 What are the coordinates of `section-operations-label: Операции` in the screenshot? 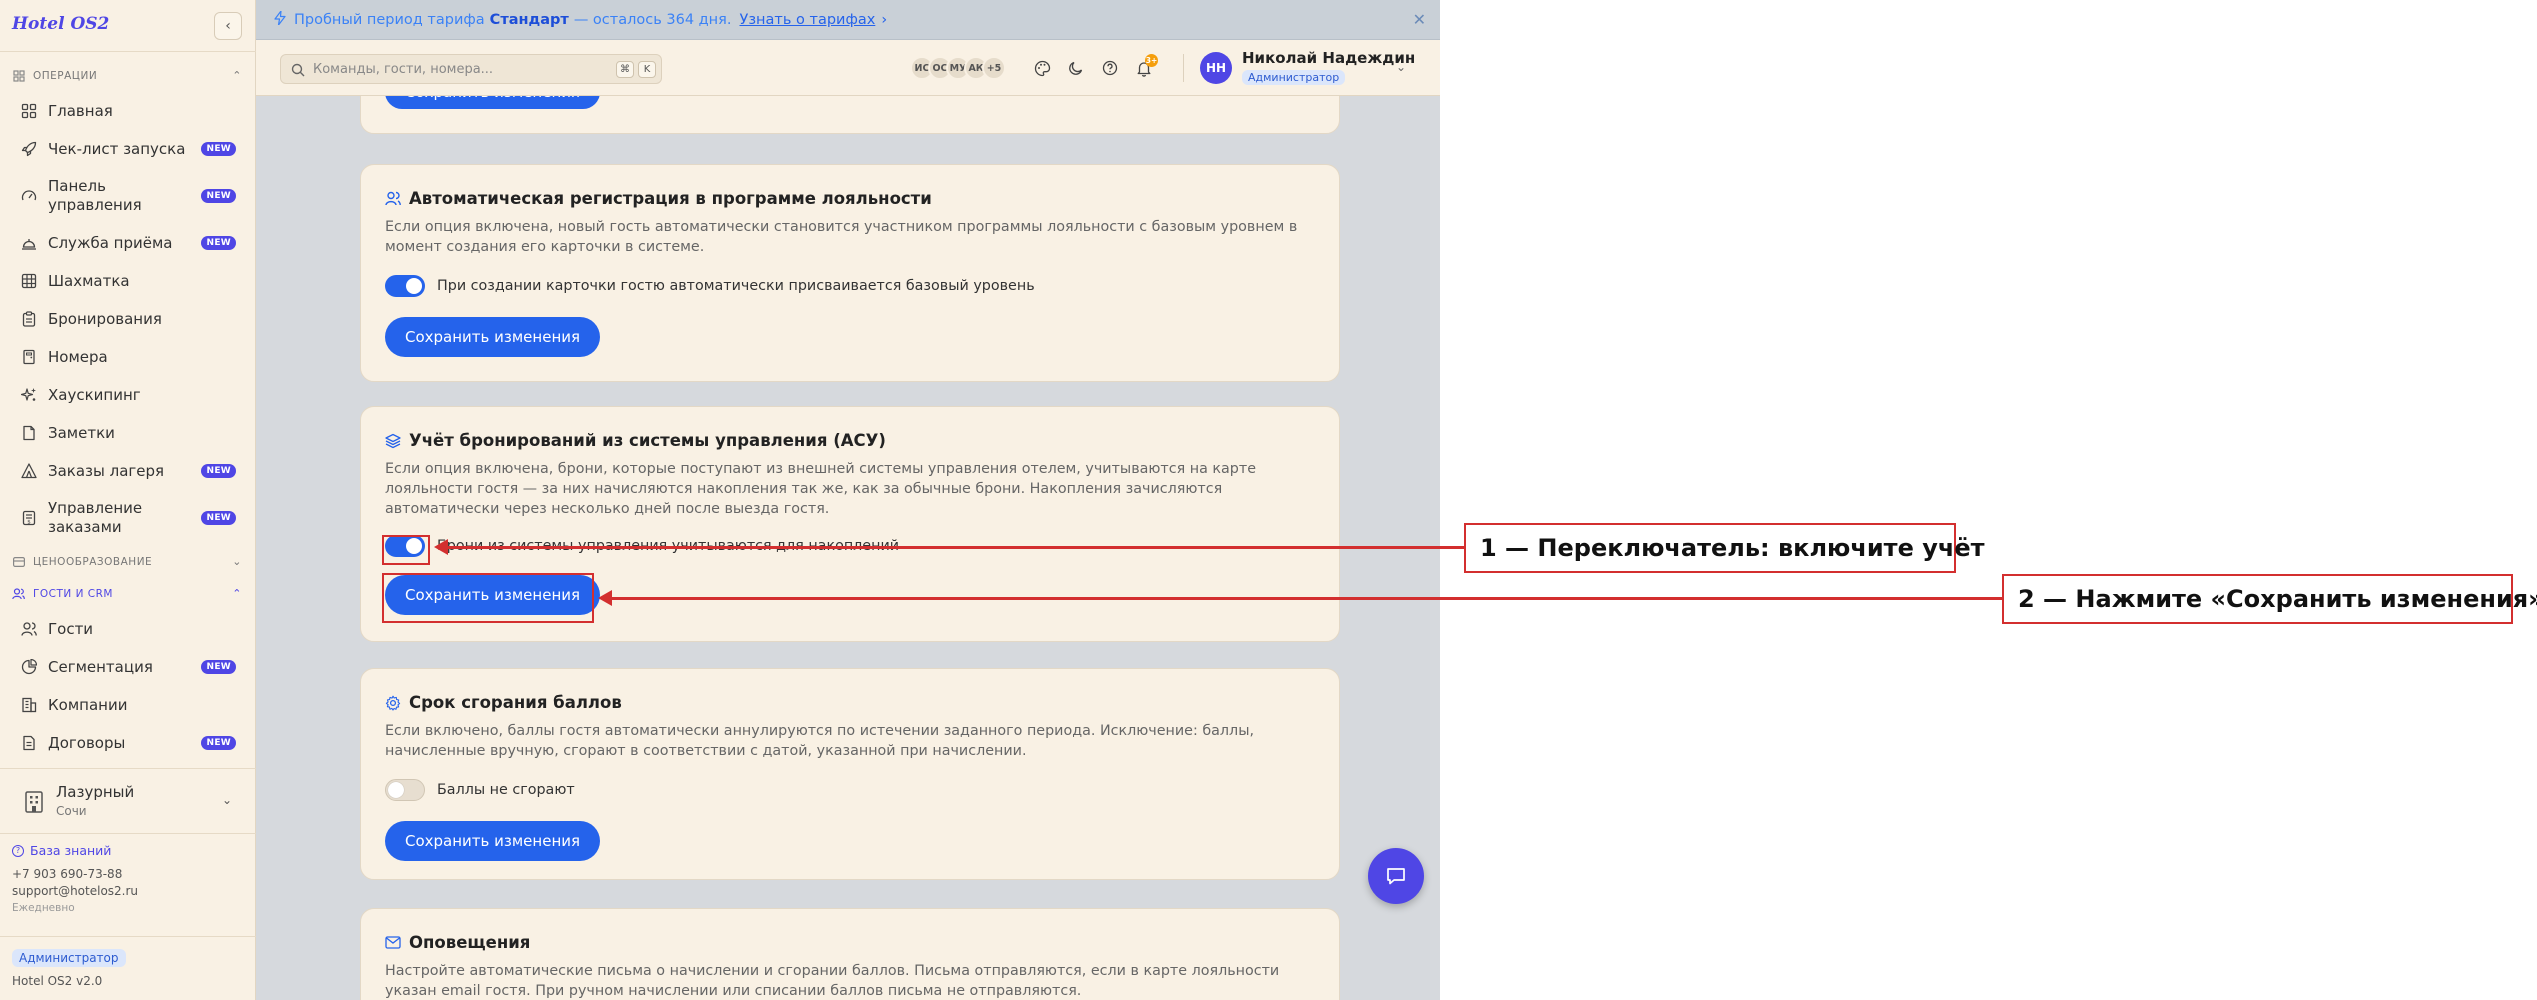 It's located at (65, 76).